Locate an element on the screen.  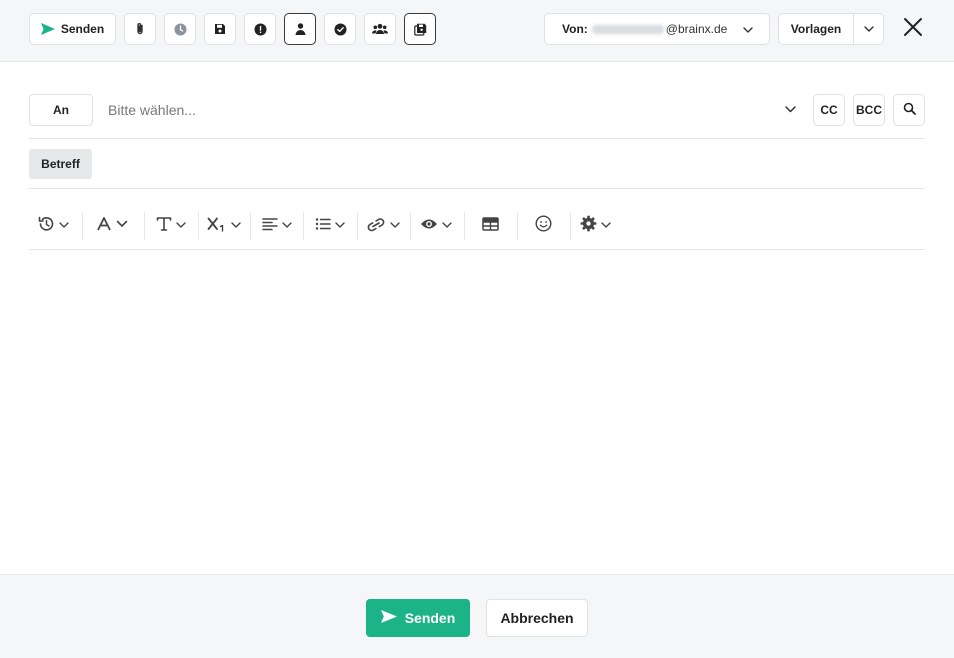
table-icon is located at coordinates (490, 226).